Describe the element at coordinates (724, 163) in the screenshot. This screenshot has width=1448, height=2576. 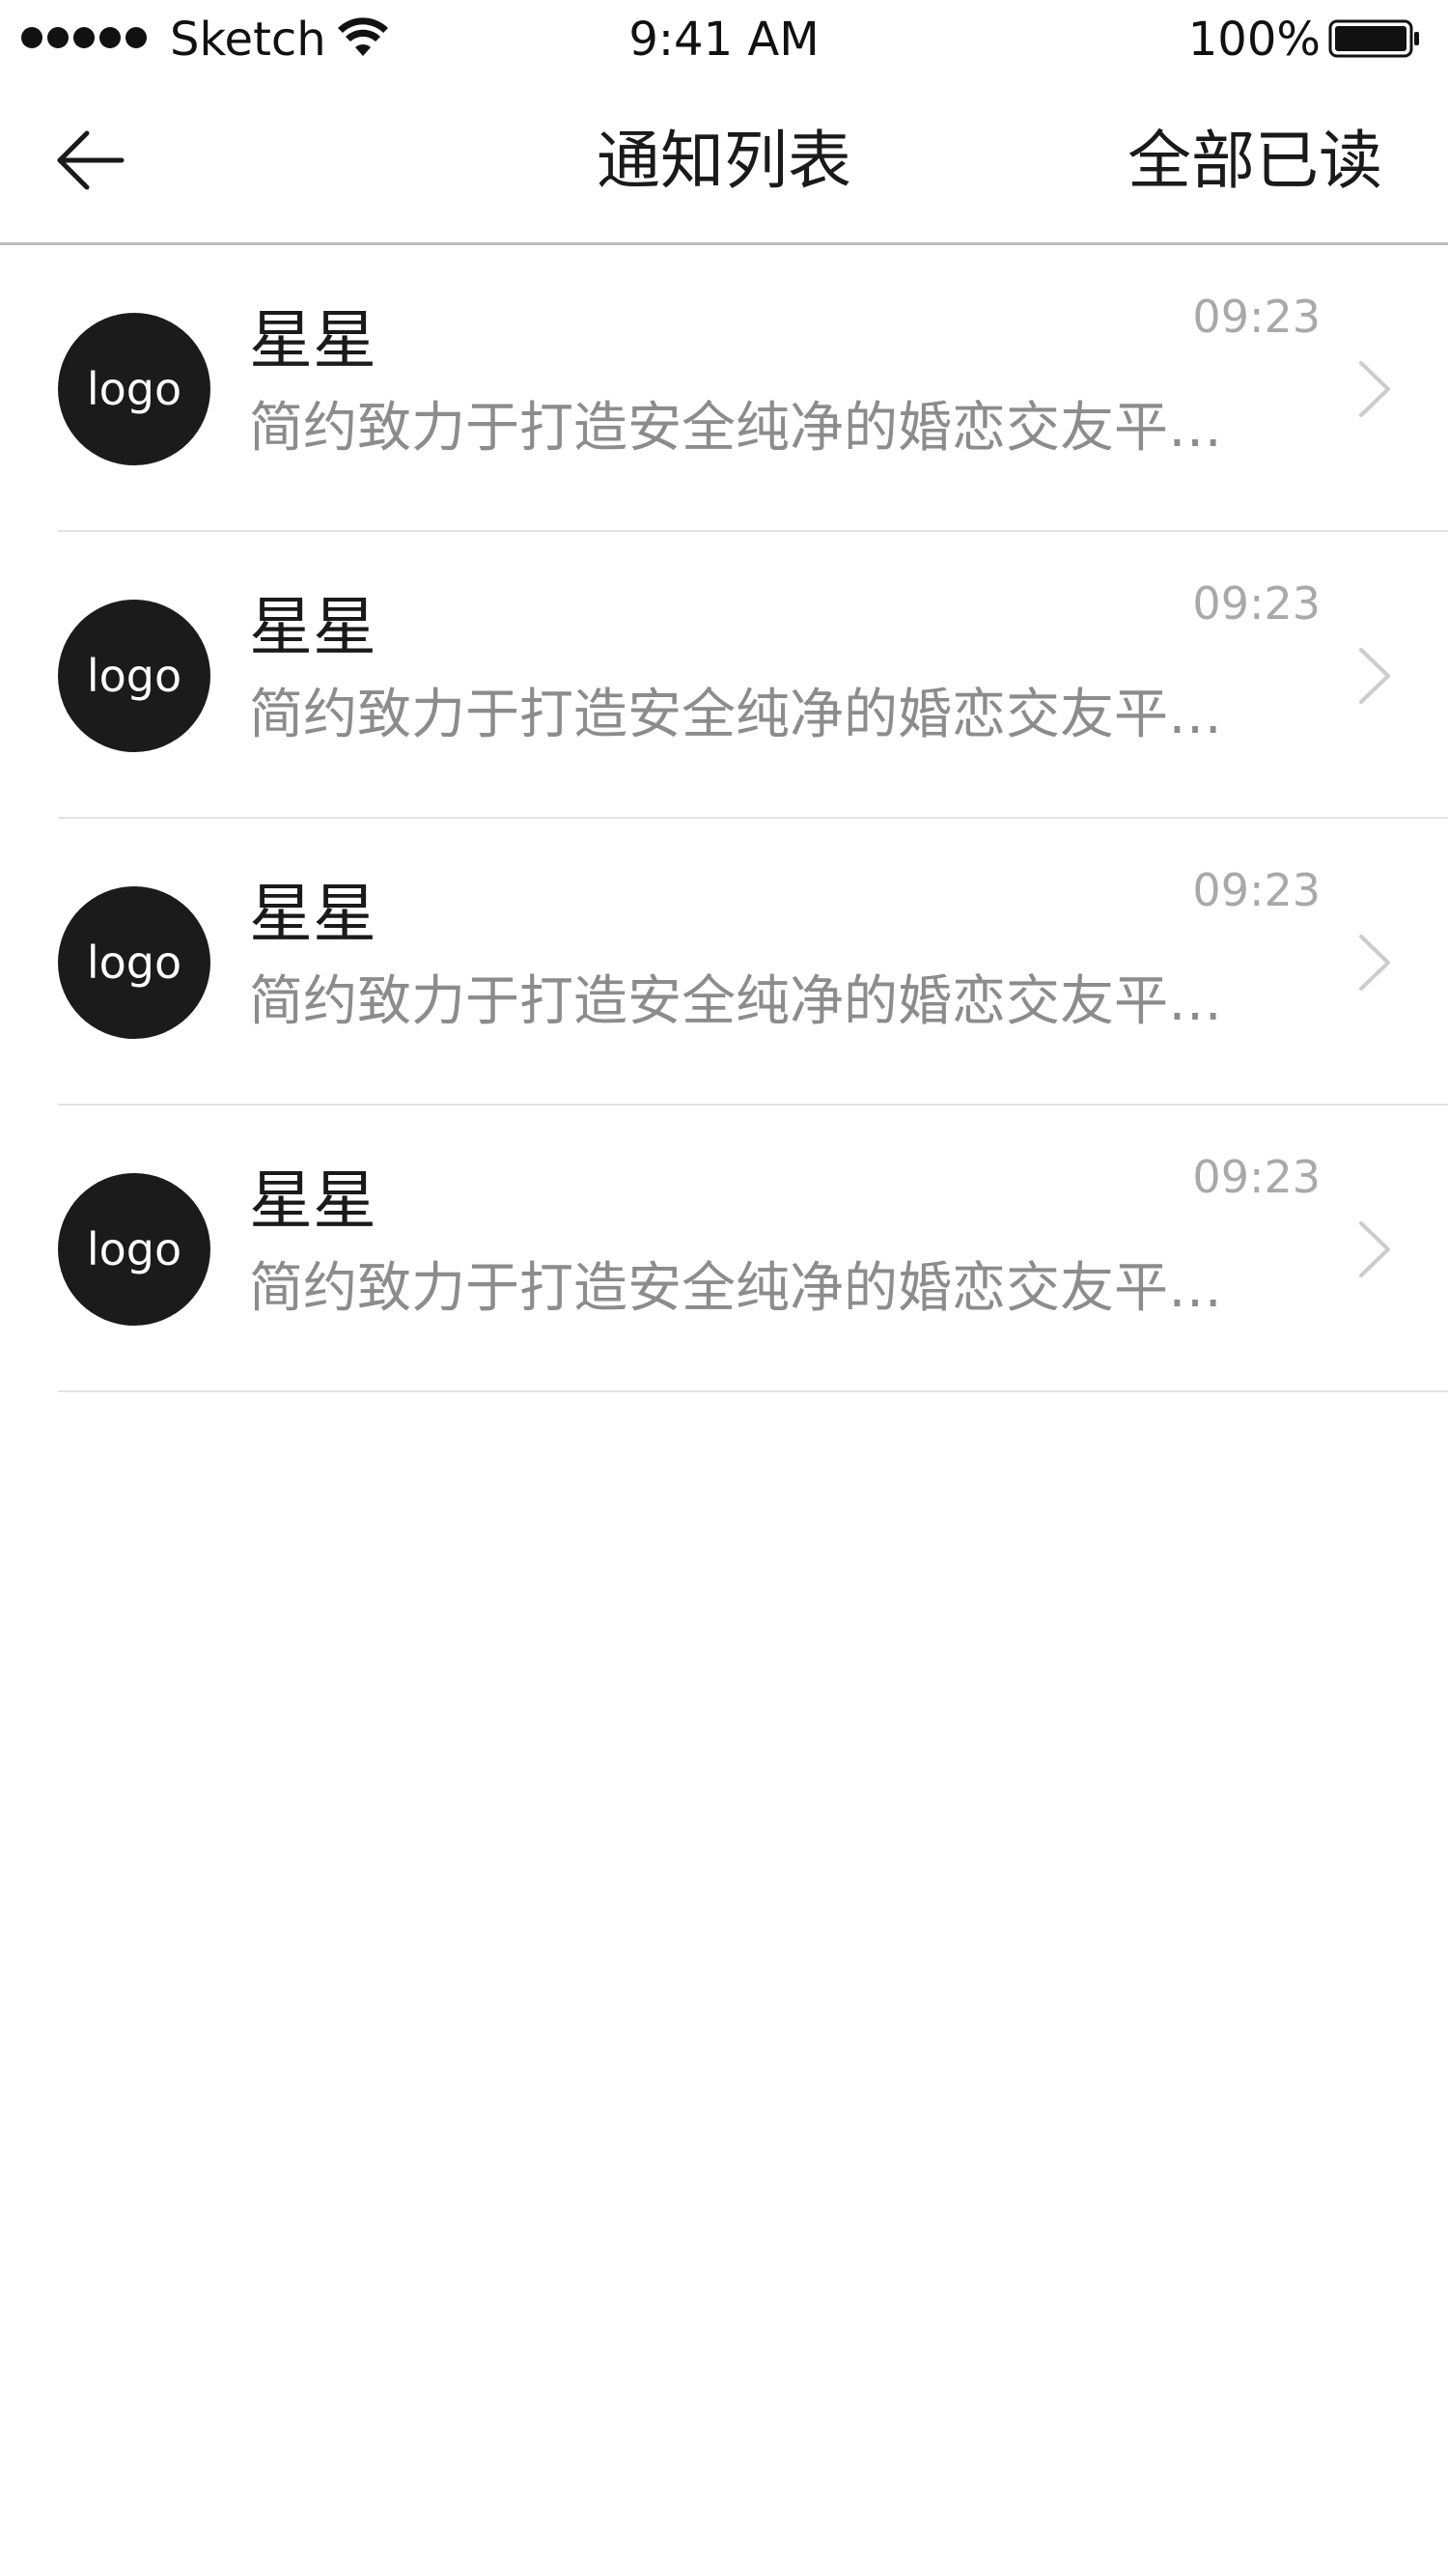
I see `nav-bar: 通知列表 全部已读` at that location.